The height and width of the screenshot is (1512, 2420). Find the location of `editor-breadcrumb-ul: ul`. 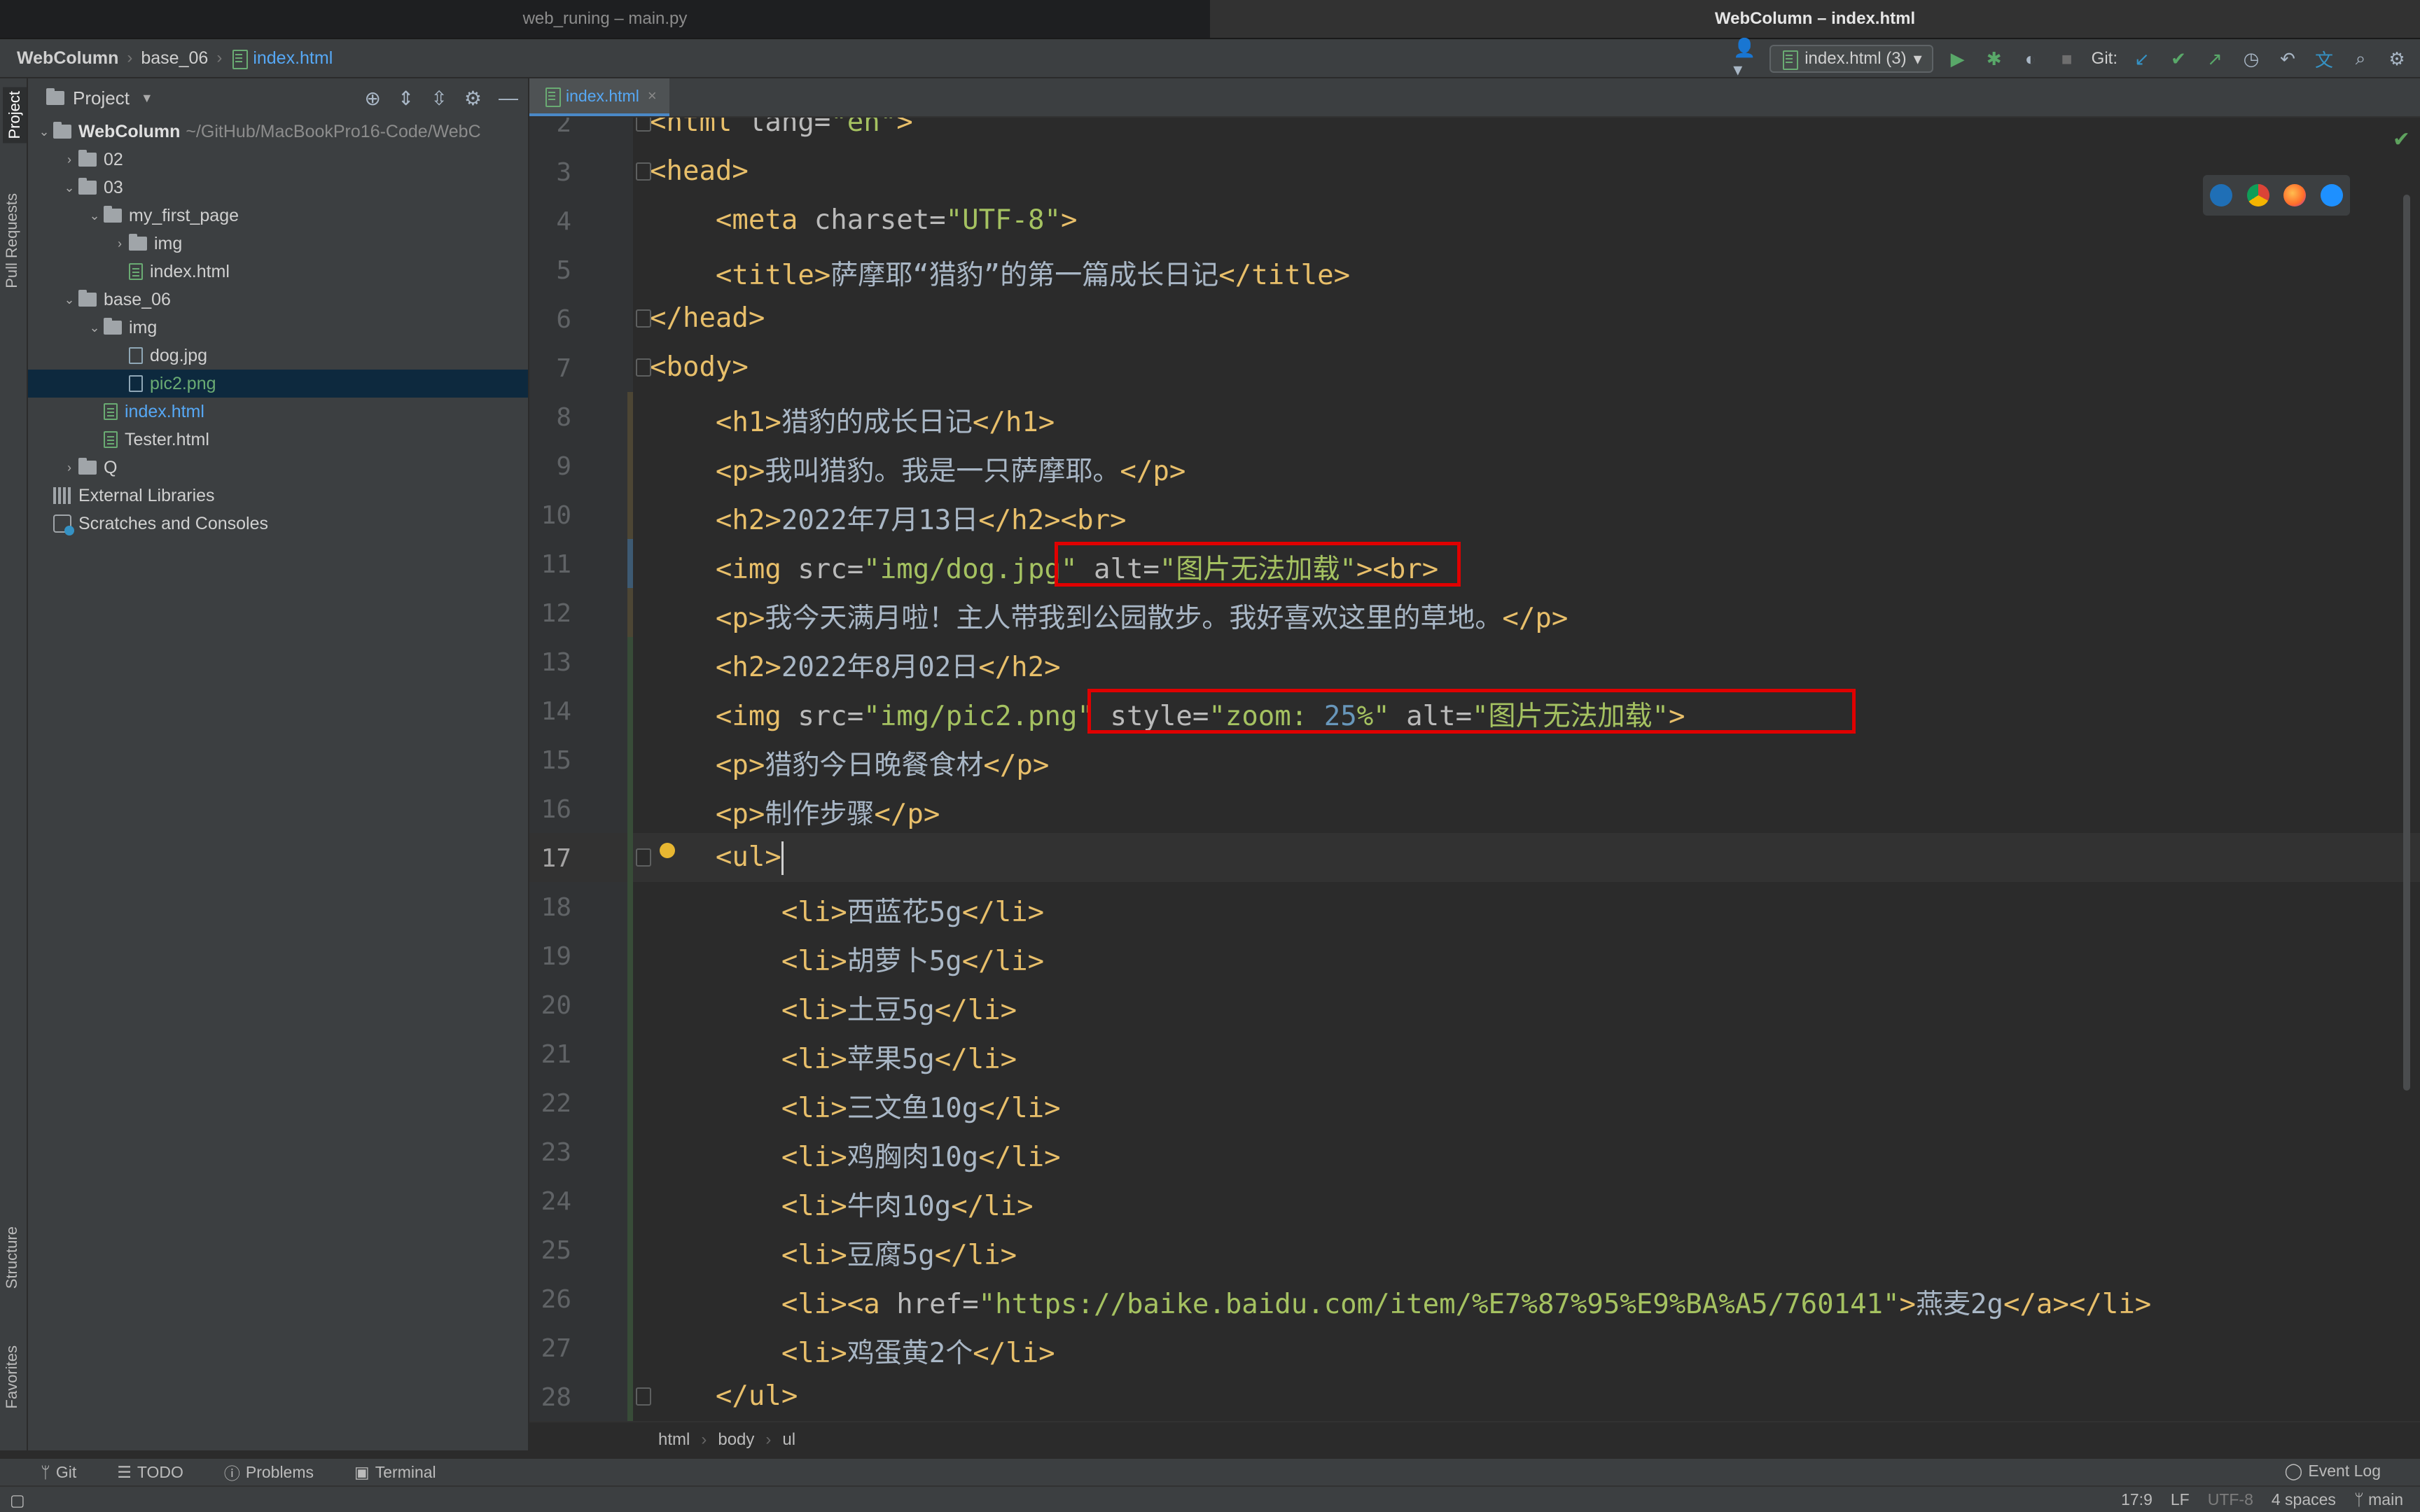

editor-breadcrumb-ul: ul is located at coordinates (789, 1440).